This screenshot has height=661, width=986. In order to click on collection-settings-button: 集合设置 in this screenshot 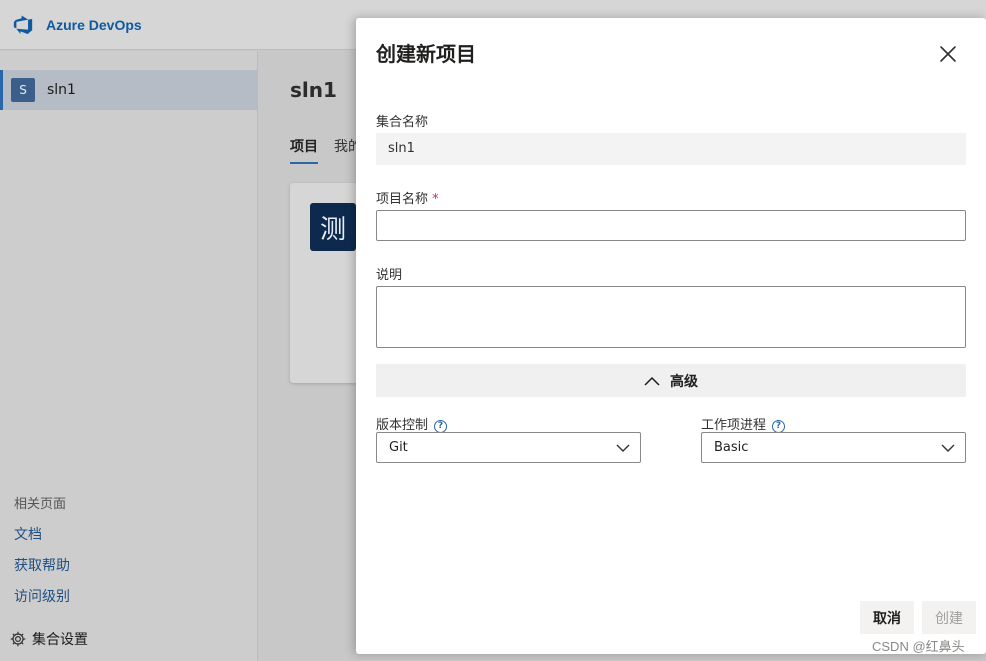, I will do `click(49, 639)`.